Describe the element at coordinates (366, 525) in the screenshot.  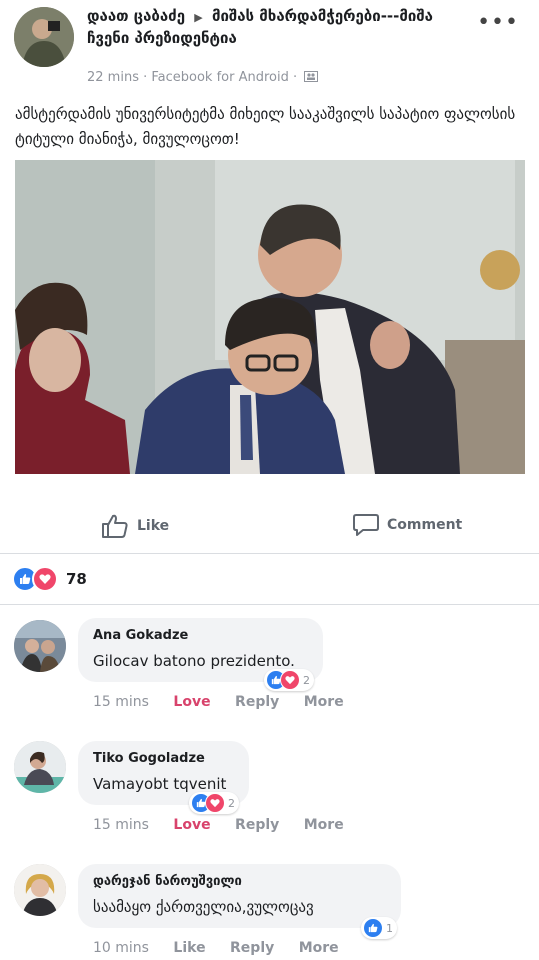
I see `speech-bubble-icon` at that location.